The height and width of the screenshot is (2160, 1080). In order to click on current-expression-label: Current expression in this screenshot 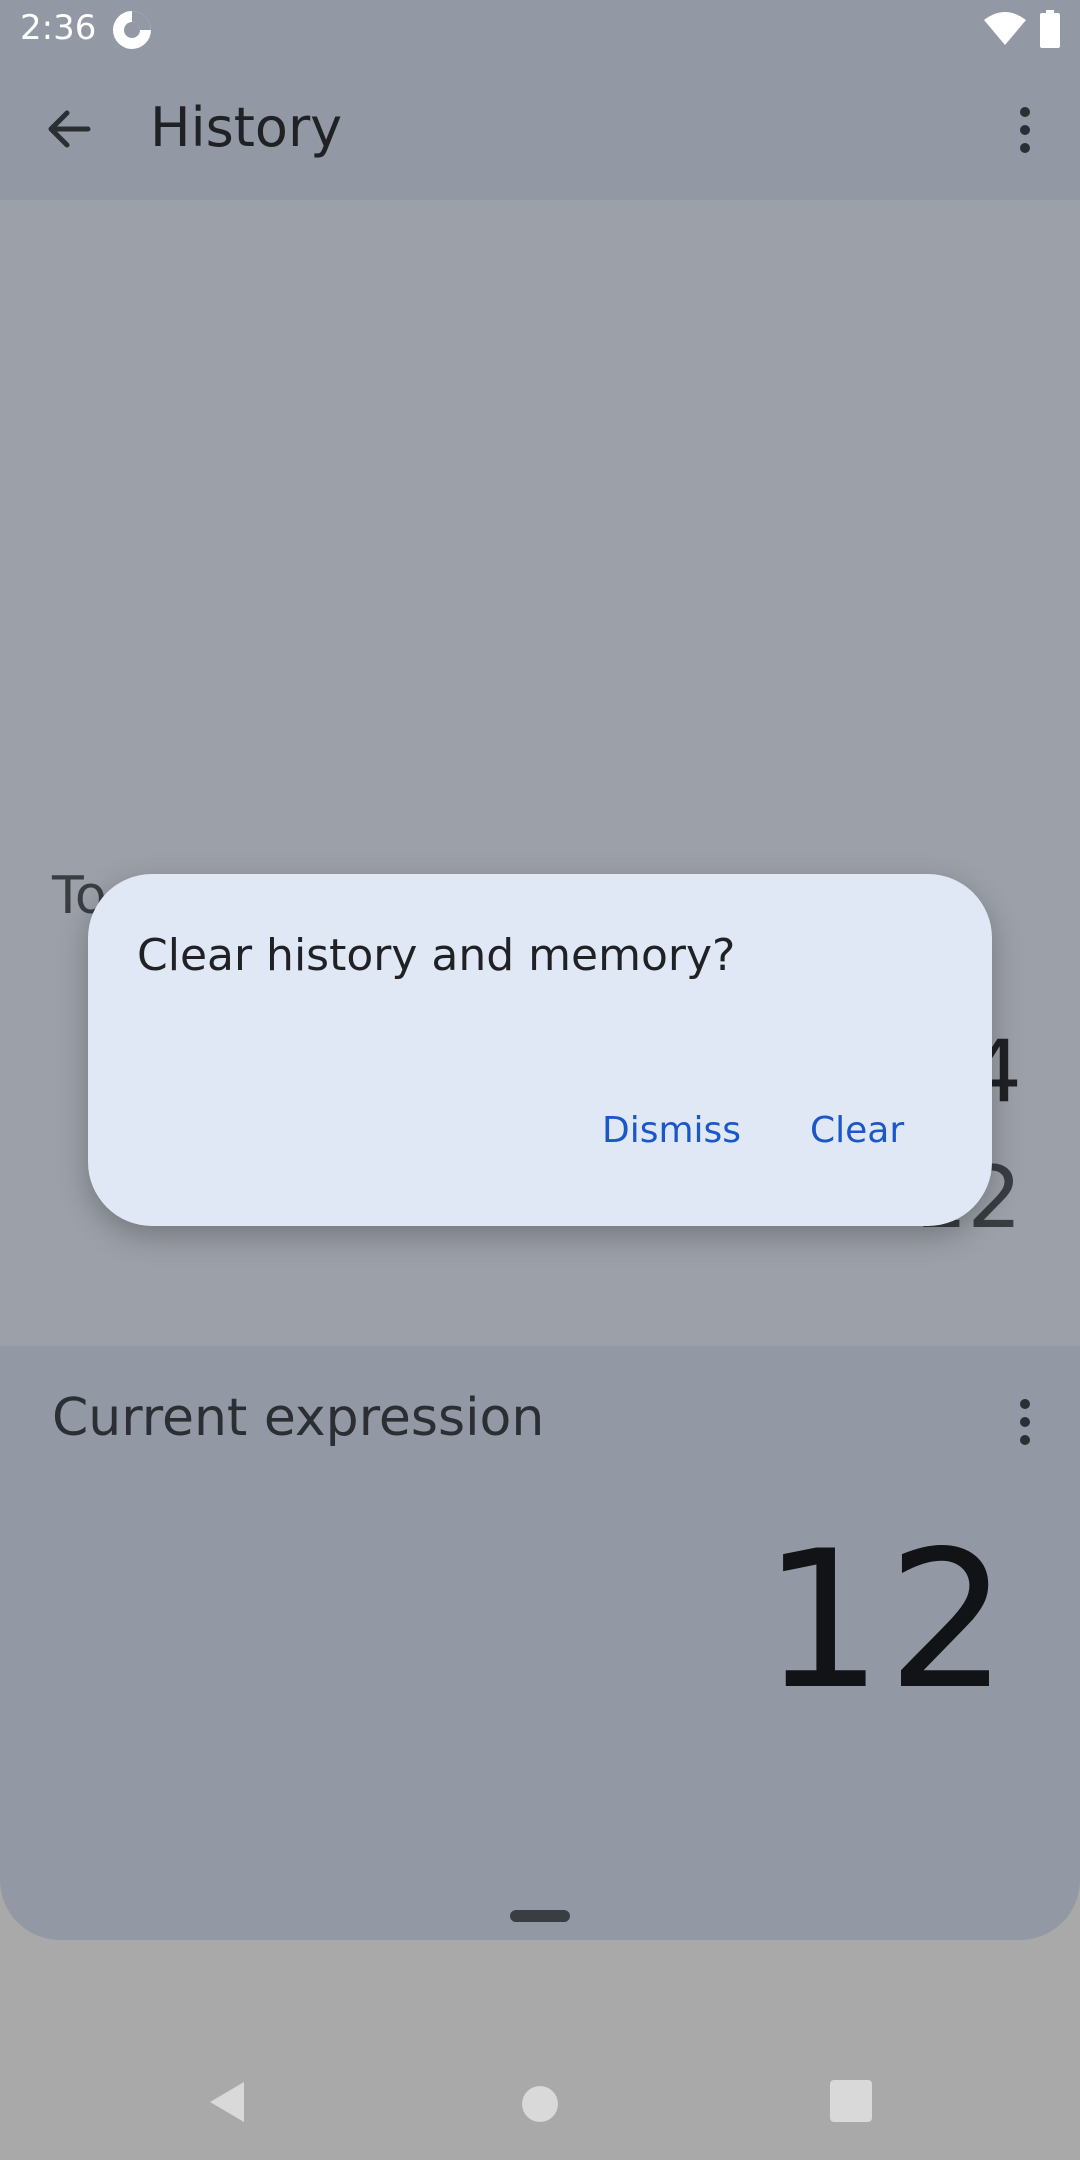, I will do `click(298, 1418)`.